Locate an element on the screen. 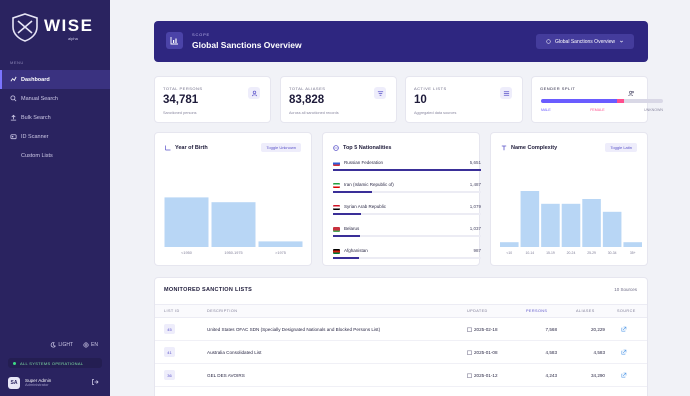 The height and width of the screenshot is (396, 690). upload-icon is located at coordinates (13, 118).